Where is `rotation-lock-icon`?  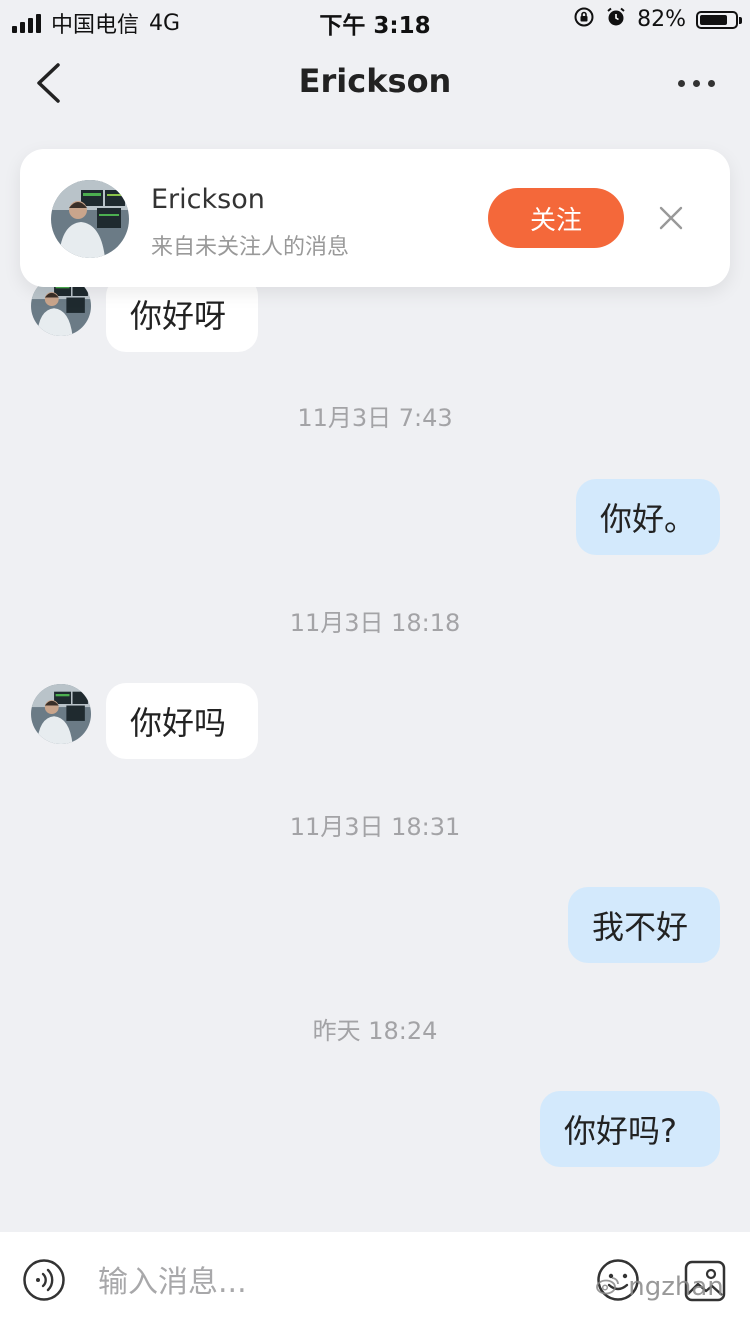
rotation-lock-icon is located at coordinates (584, 19).